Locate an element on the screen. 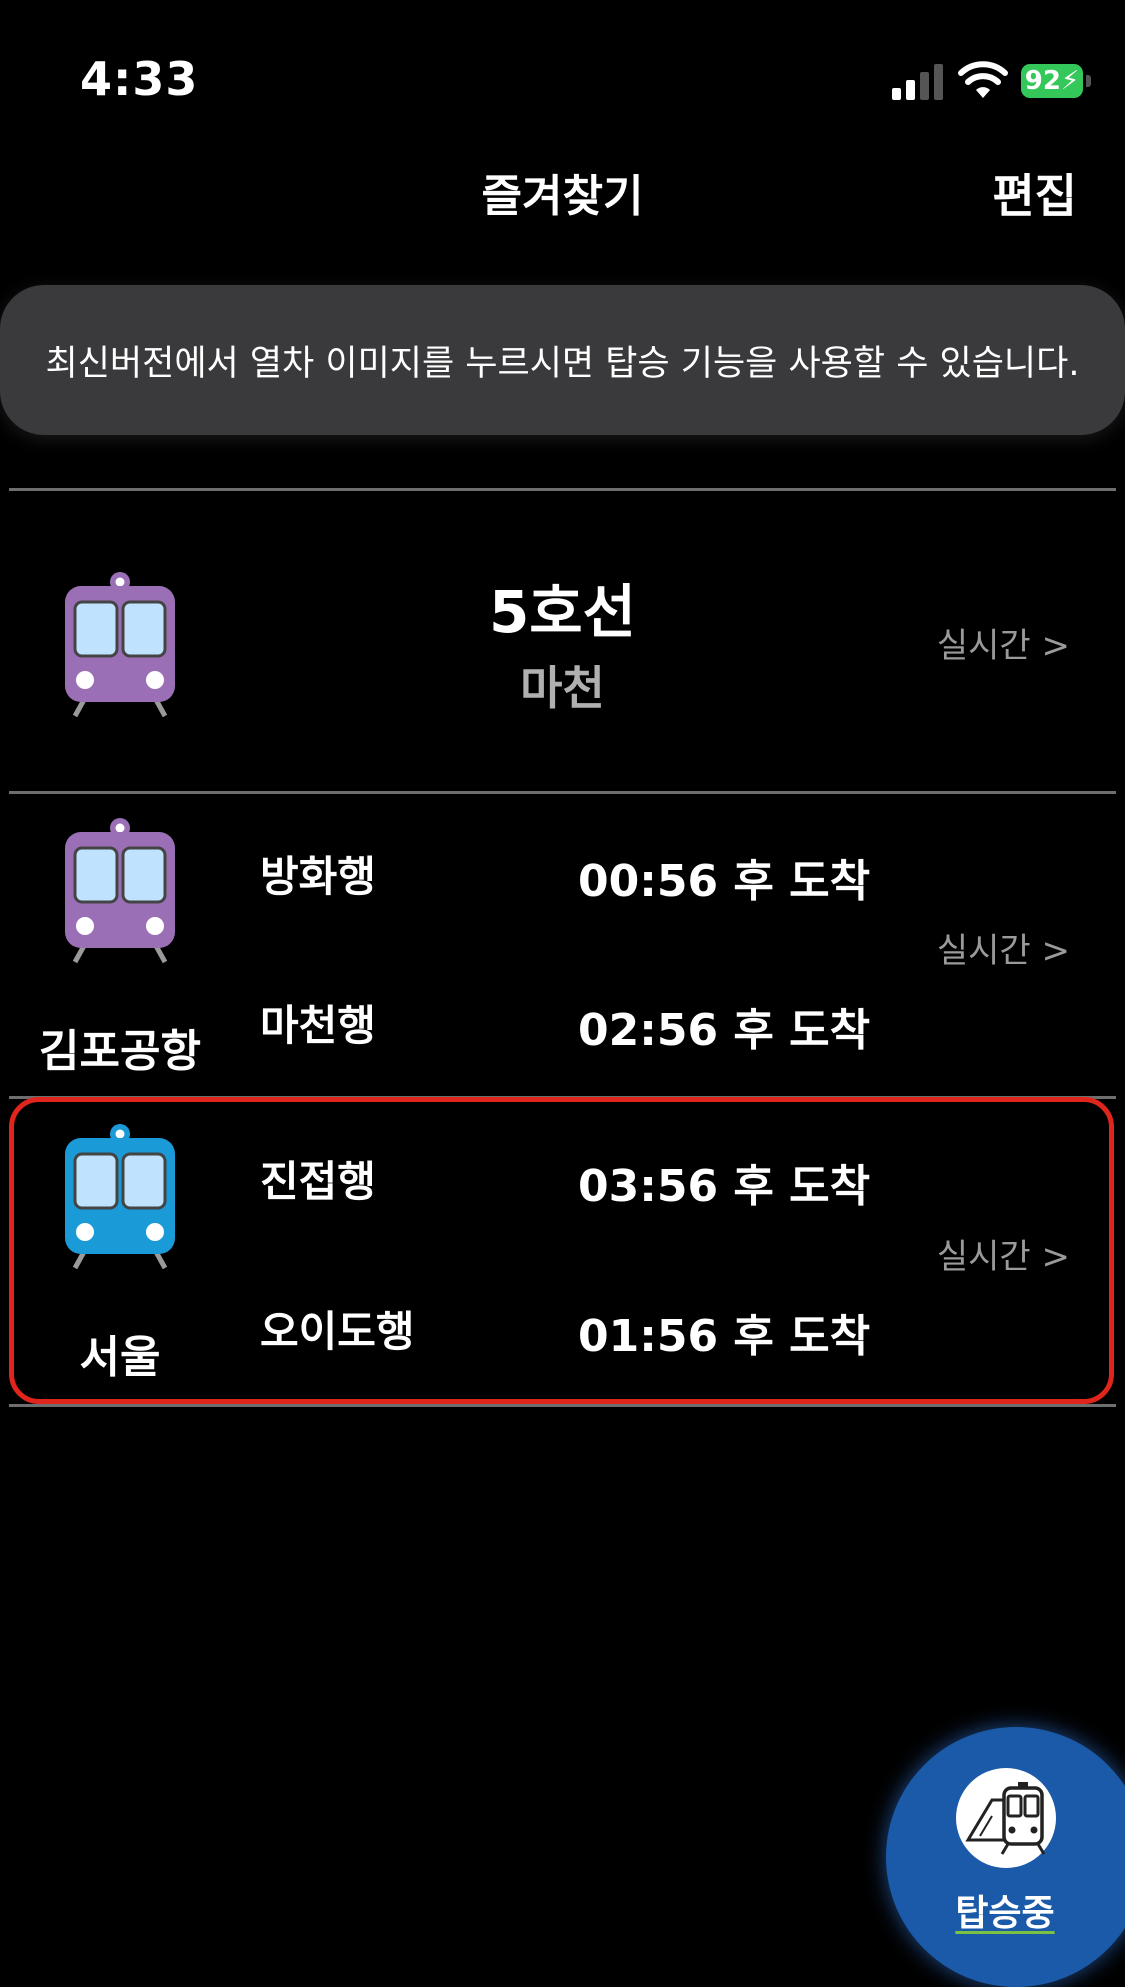 The width and height of the screenshot is (1125, 1987). notice-banner: 최신버전에서 열차 이미지를 누르시면 탑승 기능을 사용할 수 있습니다. is located at coordinates (562, 360).